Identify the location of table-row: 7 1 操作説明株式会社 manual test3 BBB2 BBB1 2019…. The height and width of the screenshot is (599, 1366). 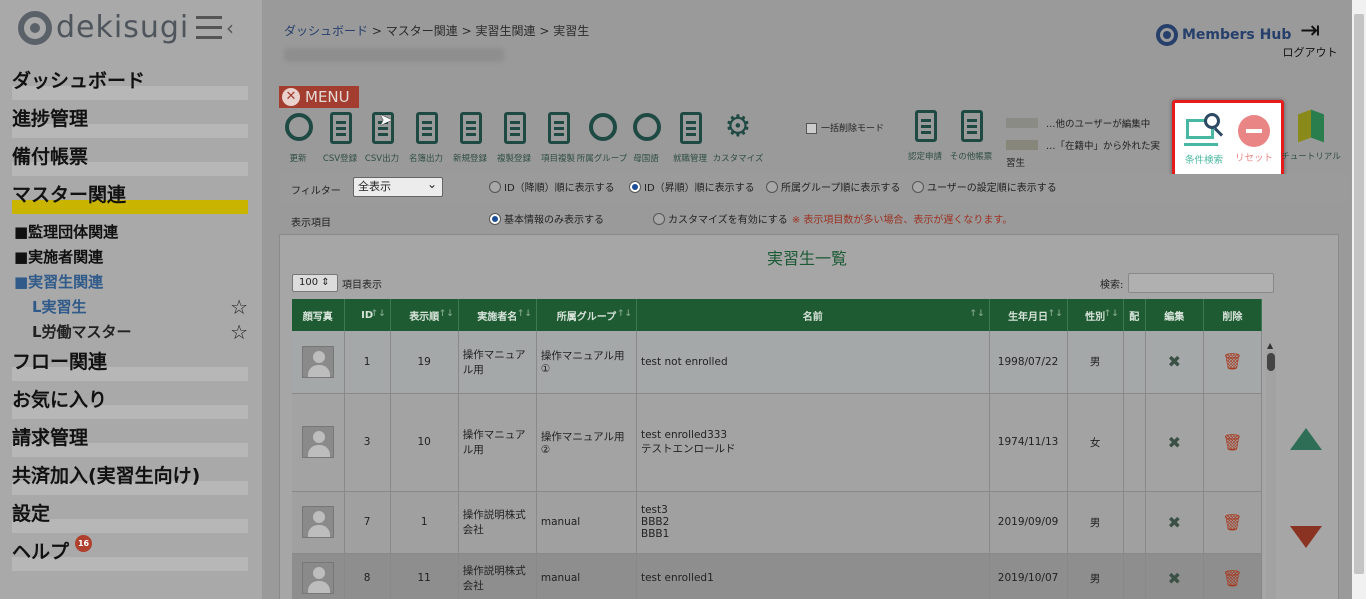
(777, 522).